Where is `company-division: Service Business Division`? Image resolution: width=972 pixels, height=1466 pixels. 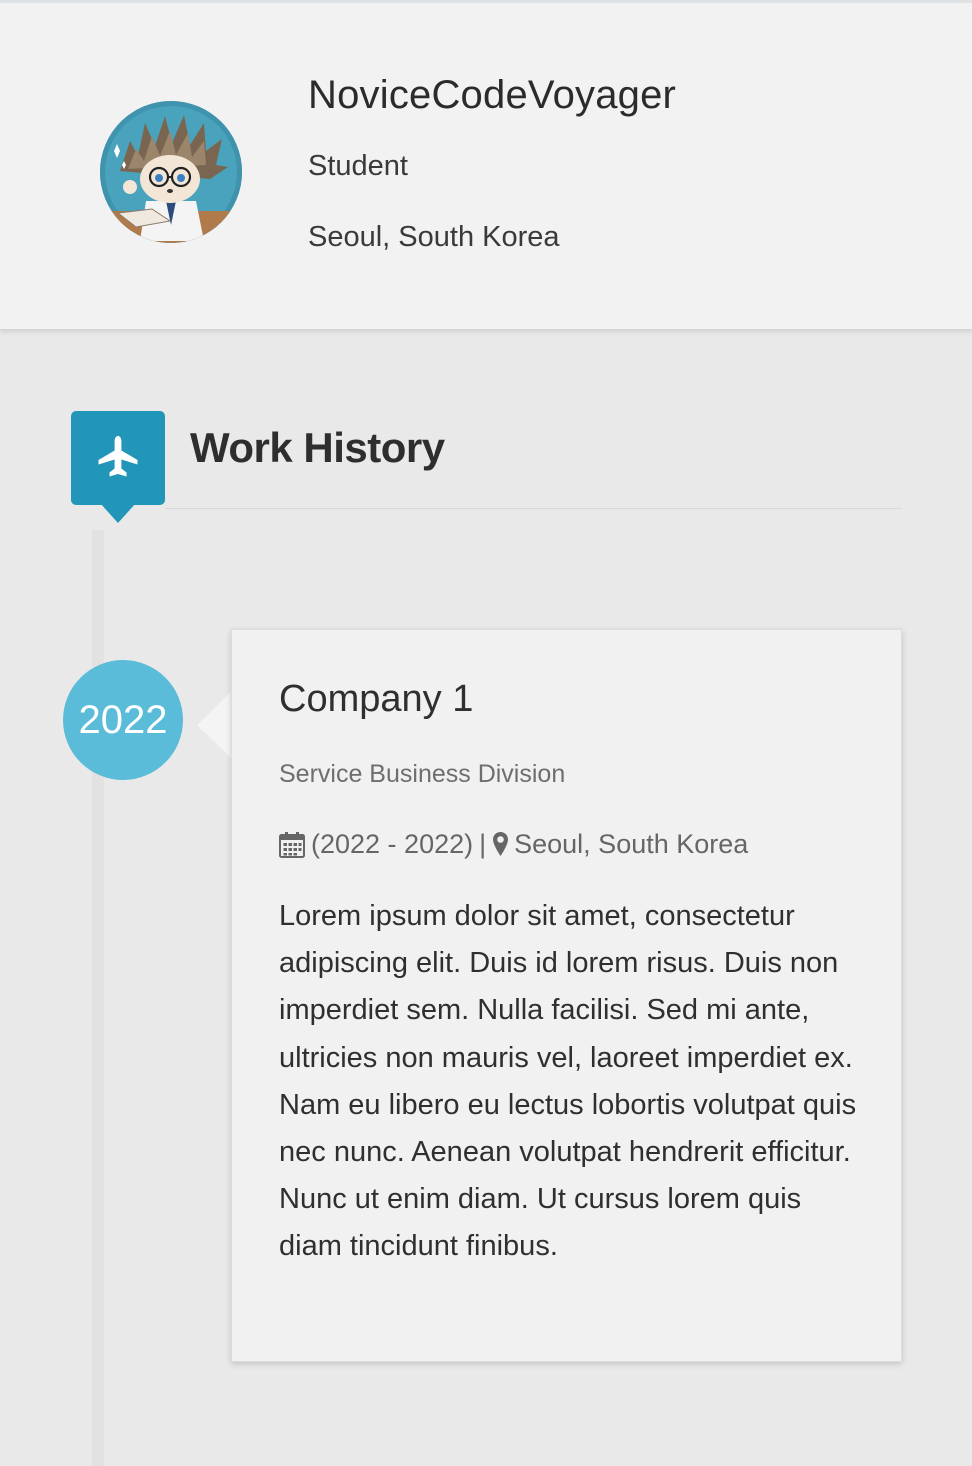 company-division: Service Business Division is located at coordinates (422, 774).